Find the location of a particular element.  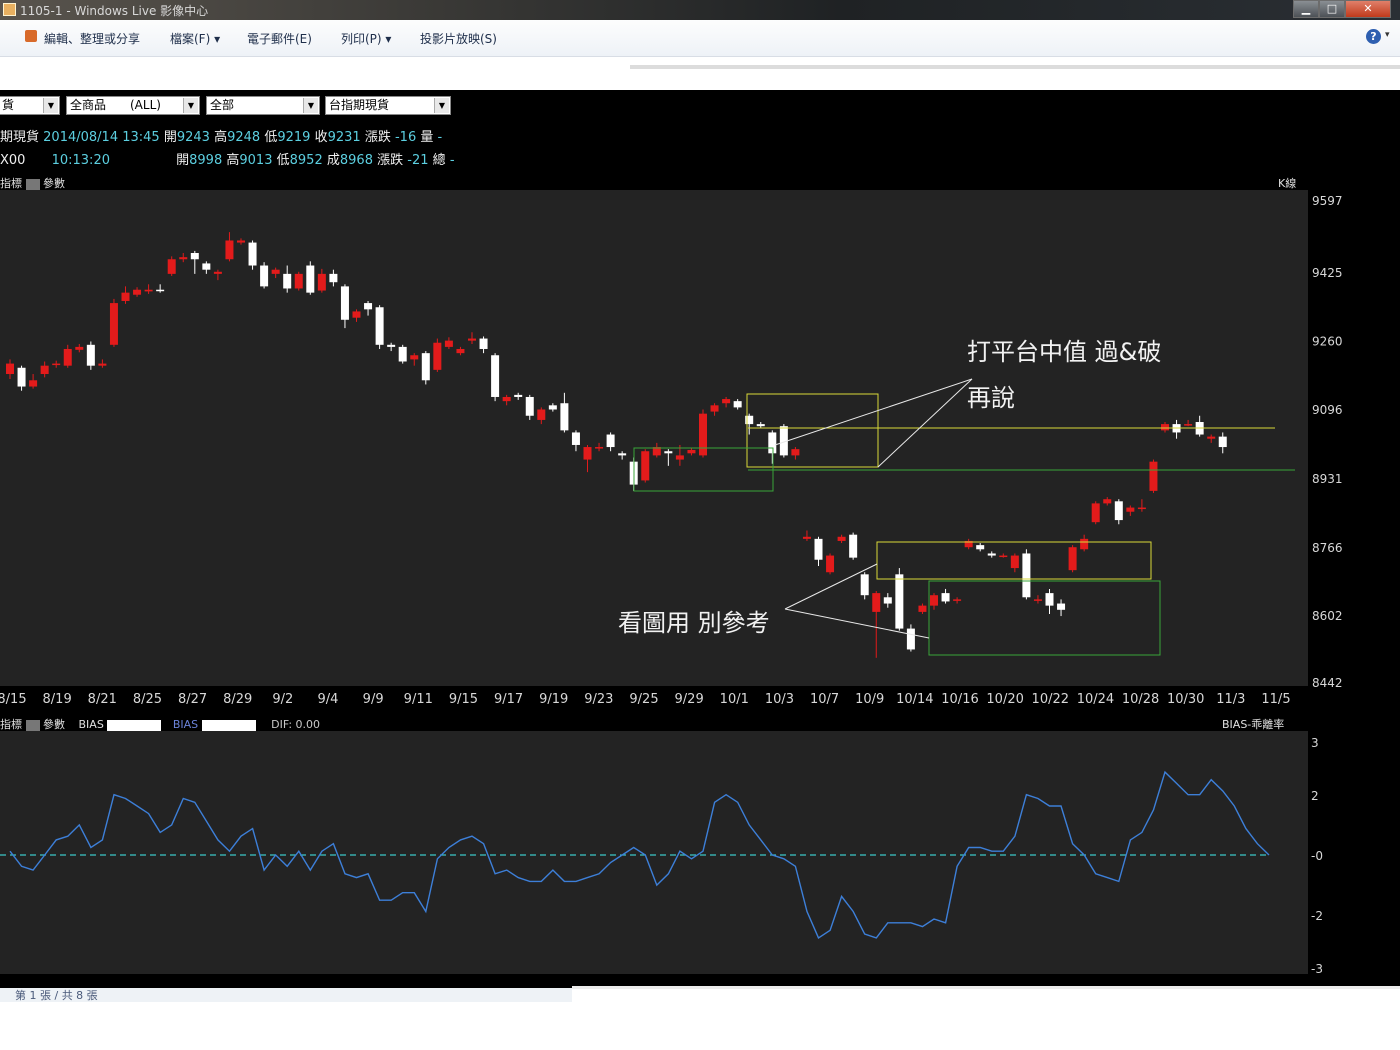

menu-email: 電子郵件(E) is located at coordinates (279, 38).